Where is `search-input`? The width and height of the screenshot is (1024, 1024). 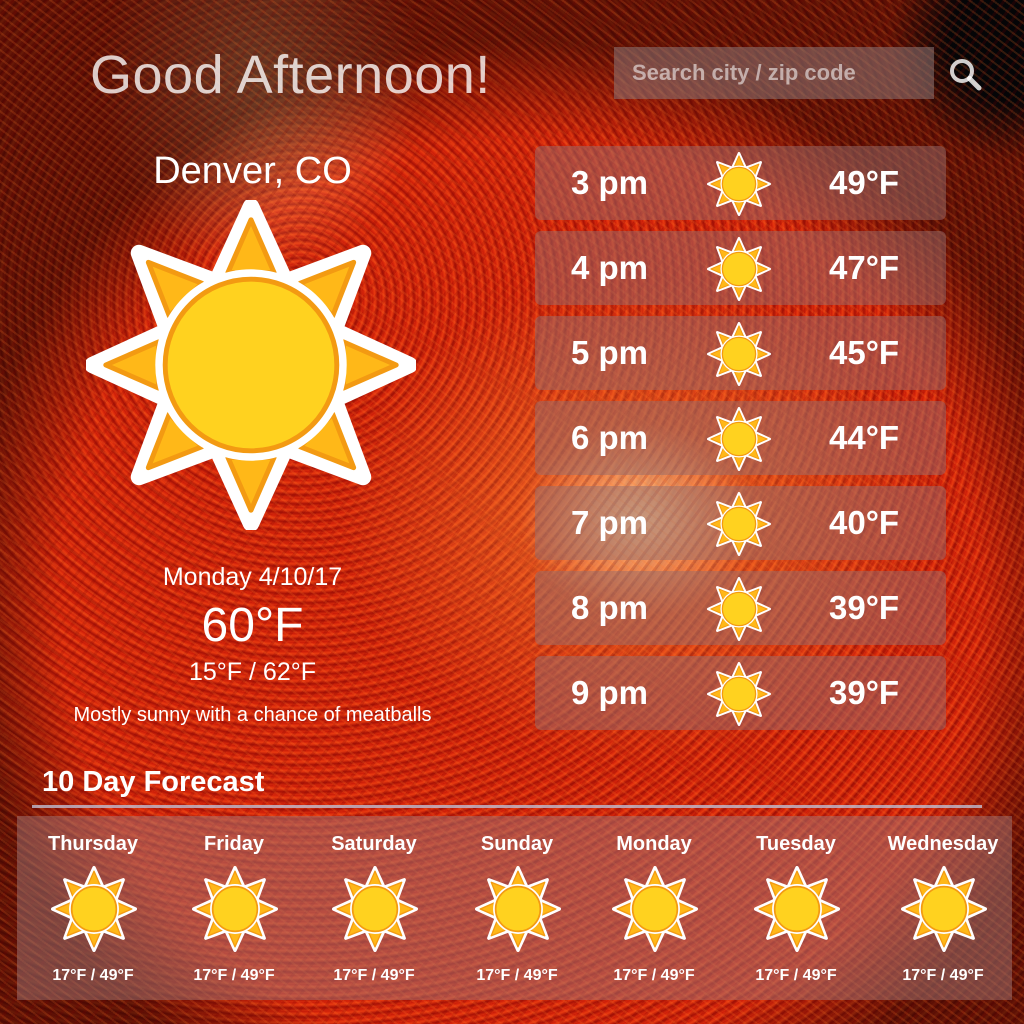 search-input is located at coordinates (774, 73).